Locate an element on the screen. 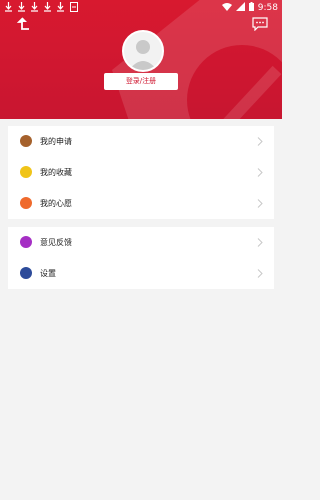 Image resolution: width=320 pixels, height=500 pixels. application-icon is located at coordinates (26, 141).